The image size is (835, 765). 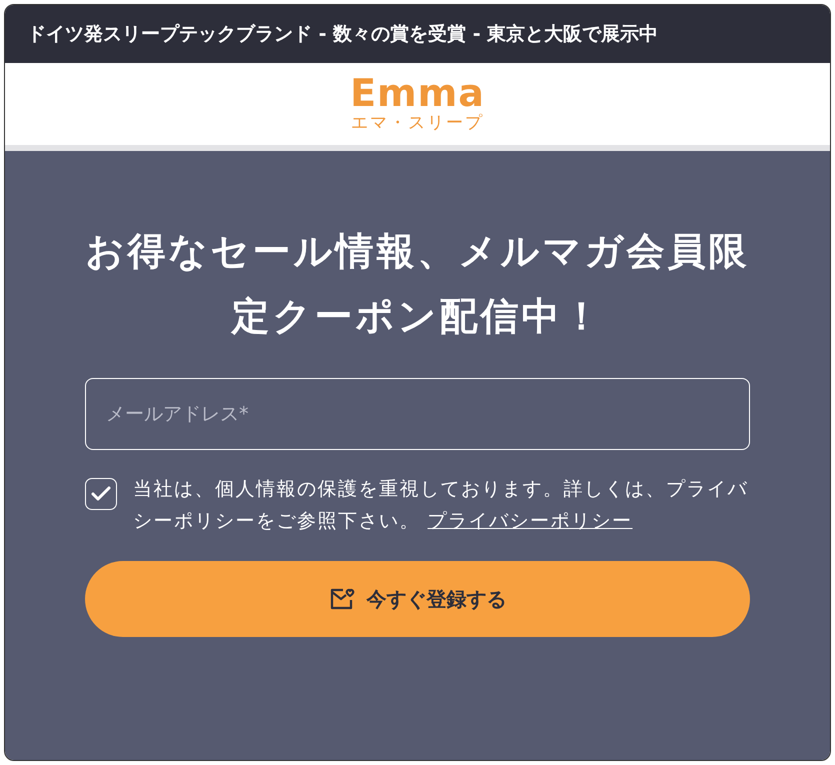 I want to click on envelope-heart-icon, so click(x=341, y=598).